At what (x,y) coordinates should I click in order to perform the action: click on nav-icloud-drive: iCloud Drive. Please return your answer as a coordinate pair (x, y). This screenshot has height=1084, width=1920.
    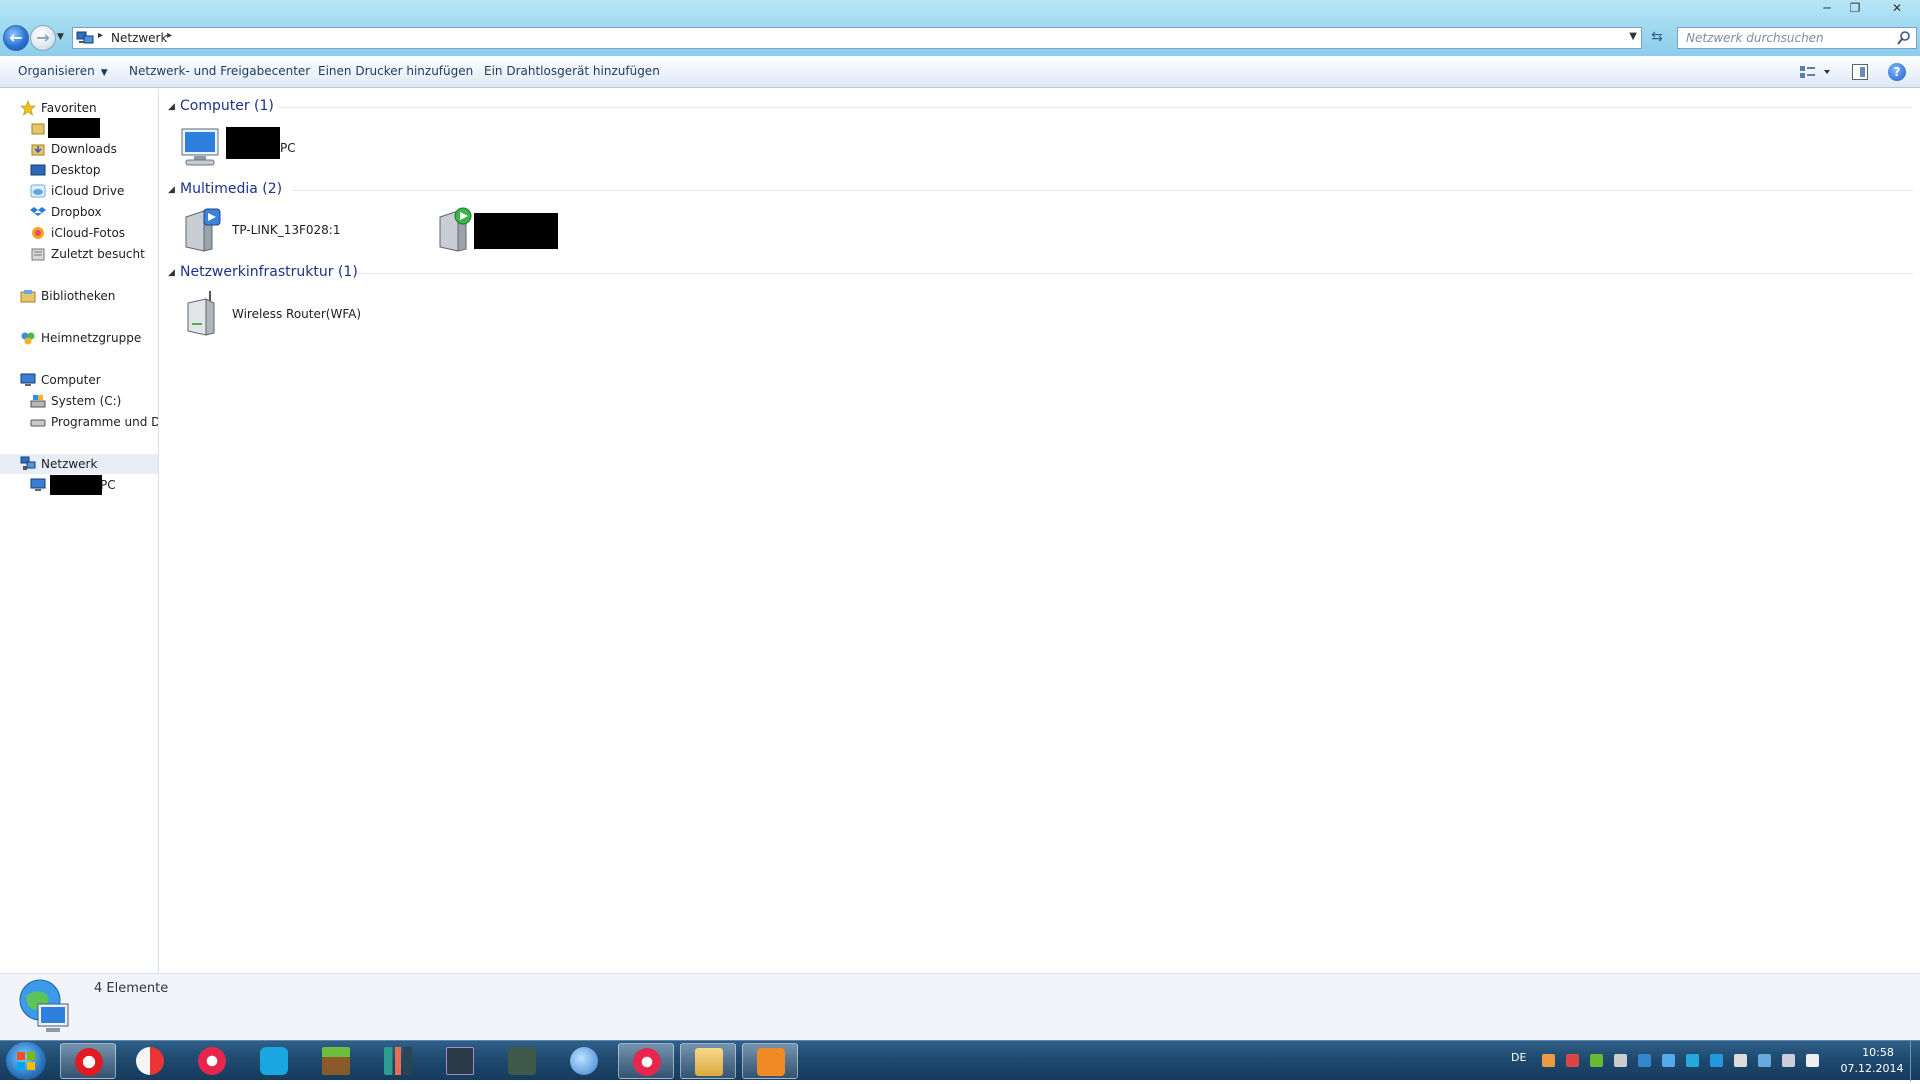
    Looking at the image, I should click on (79, 191).